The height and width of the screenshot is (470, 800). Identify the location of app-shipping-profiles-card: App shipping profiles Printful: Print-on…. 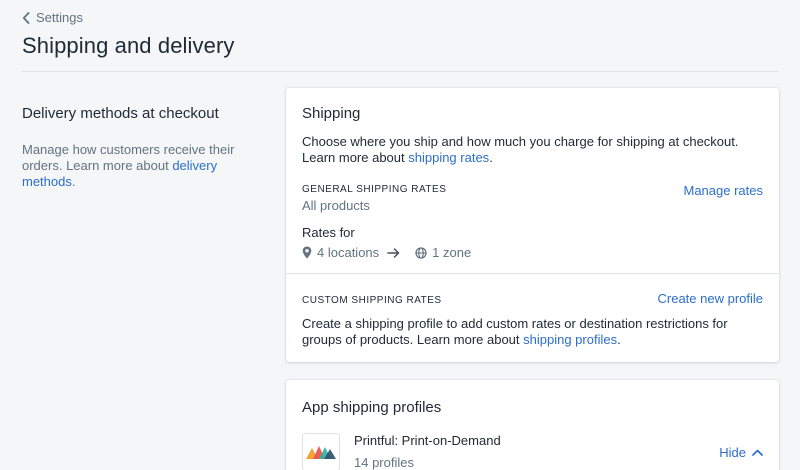
(532, 425).